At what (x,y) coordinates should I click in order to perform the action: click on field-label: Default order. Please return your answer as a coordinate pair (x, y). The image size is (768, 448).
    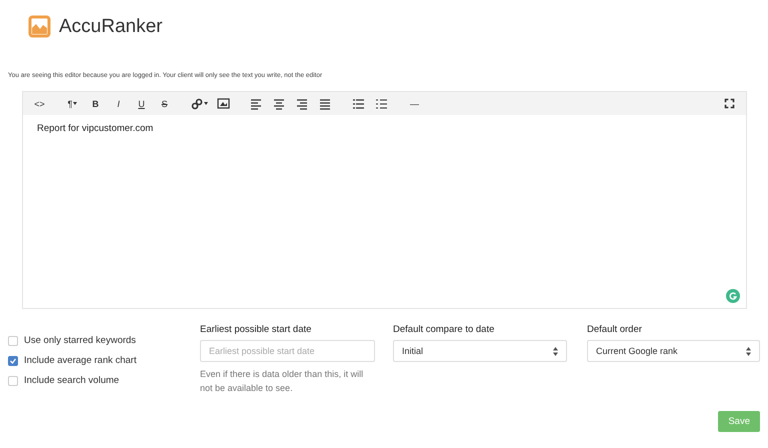
    Looking at the image, I should click on (615, 329).